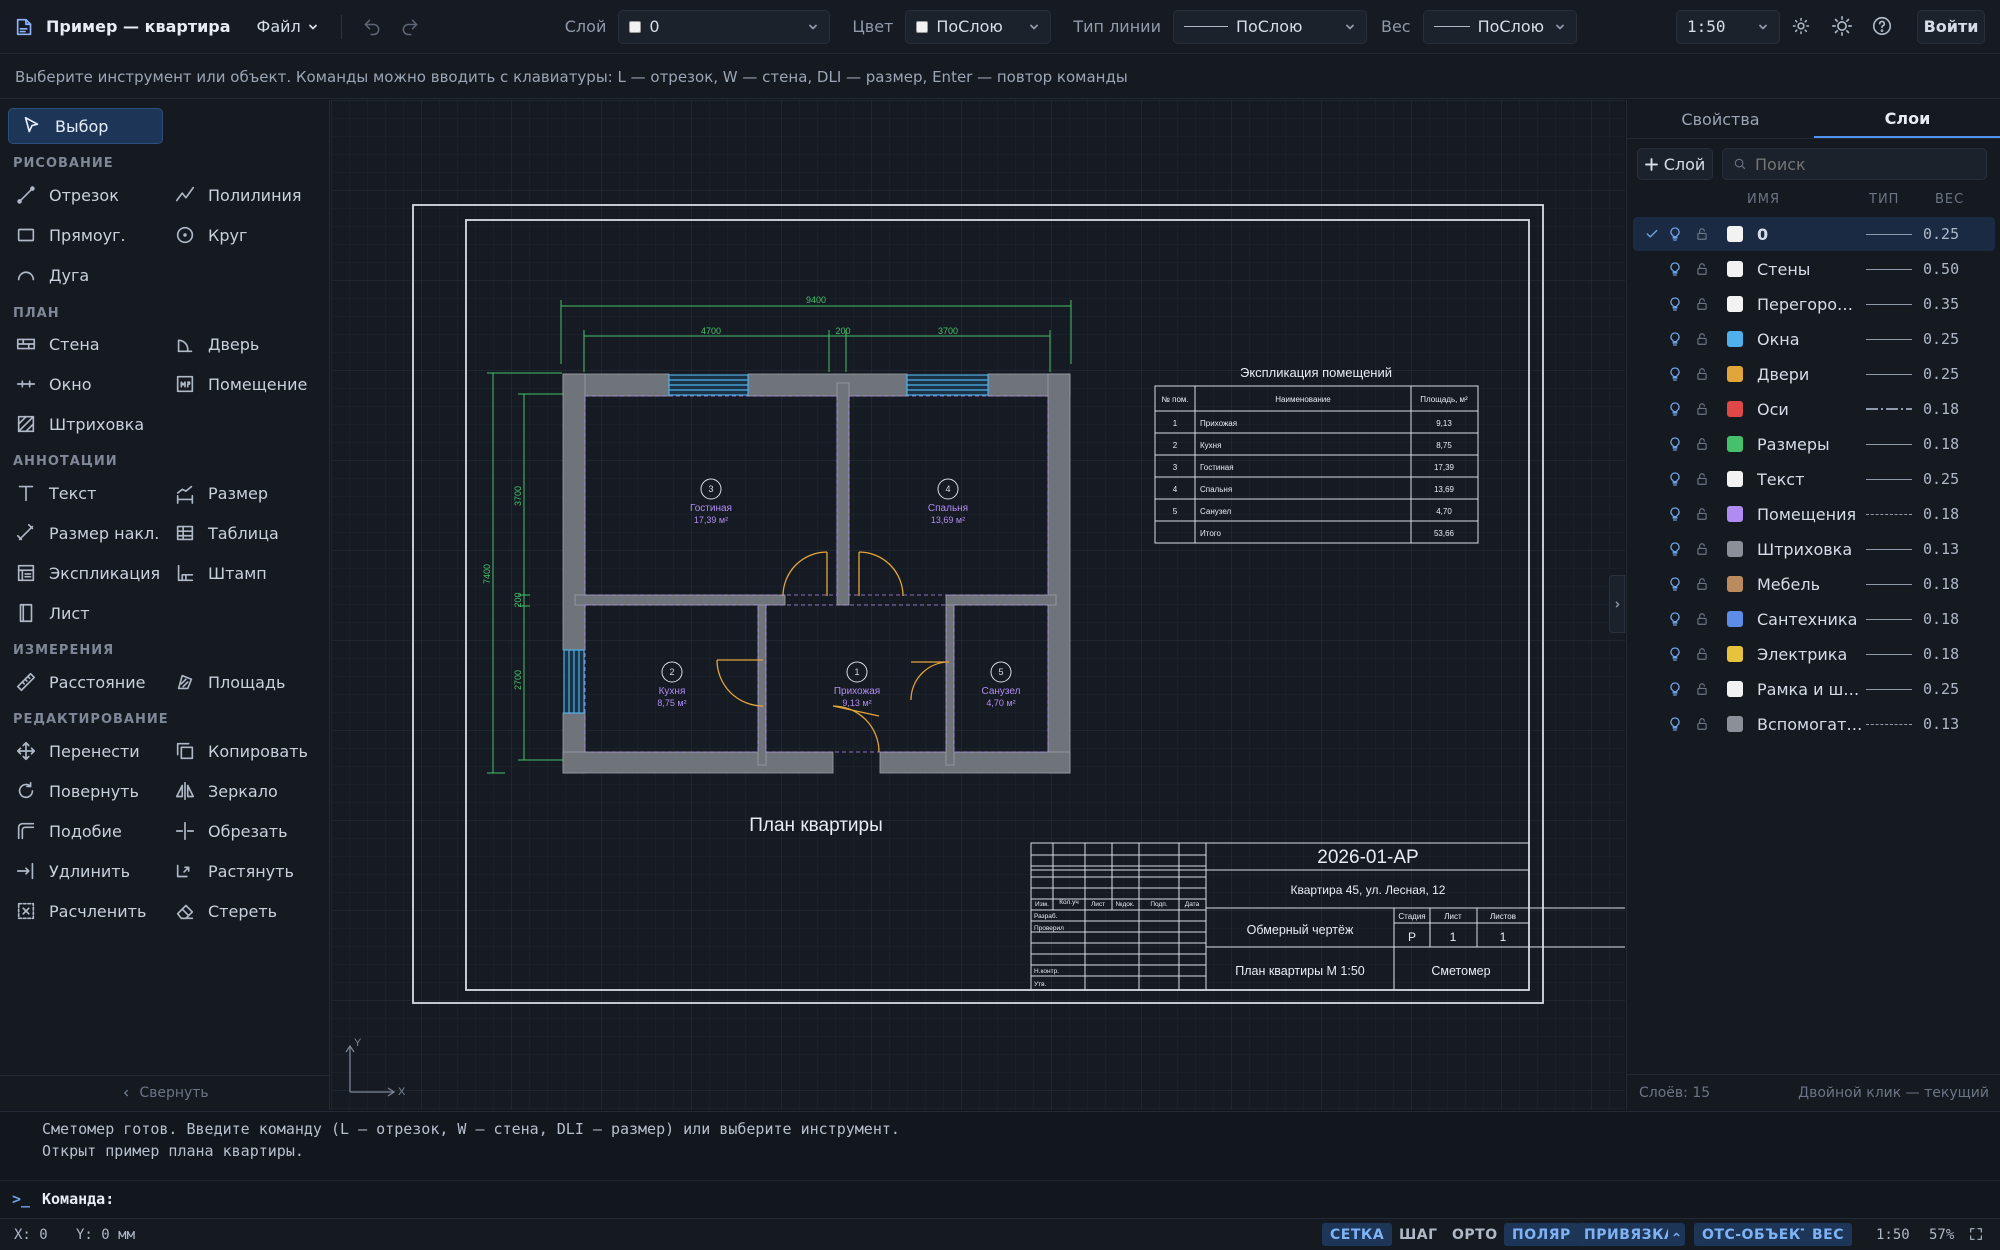 The image size is (2000, 1250). I want to click on tab-properties: Свойства, so click(1720, 119).